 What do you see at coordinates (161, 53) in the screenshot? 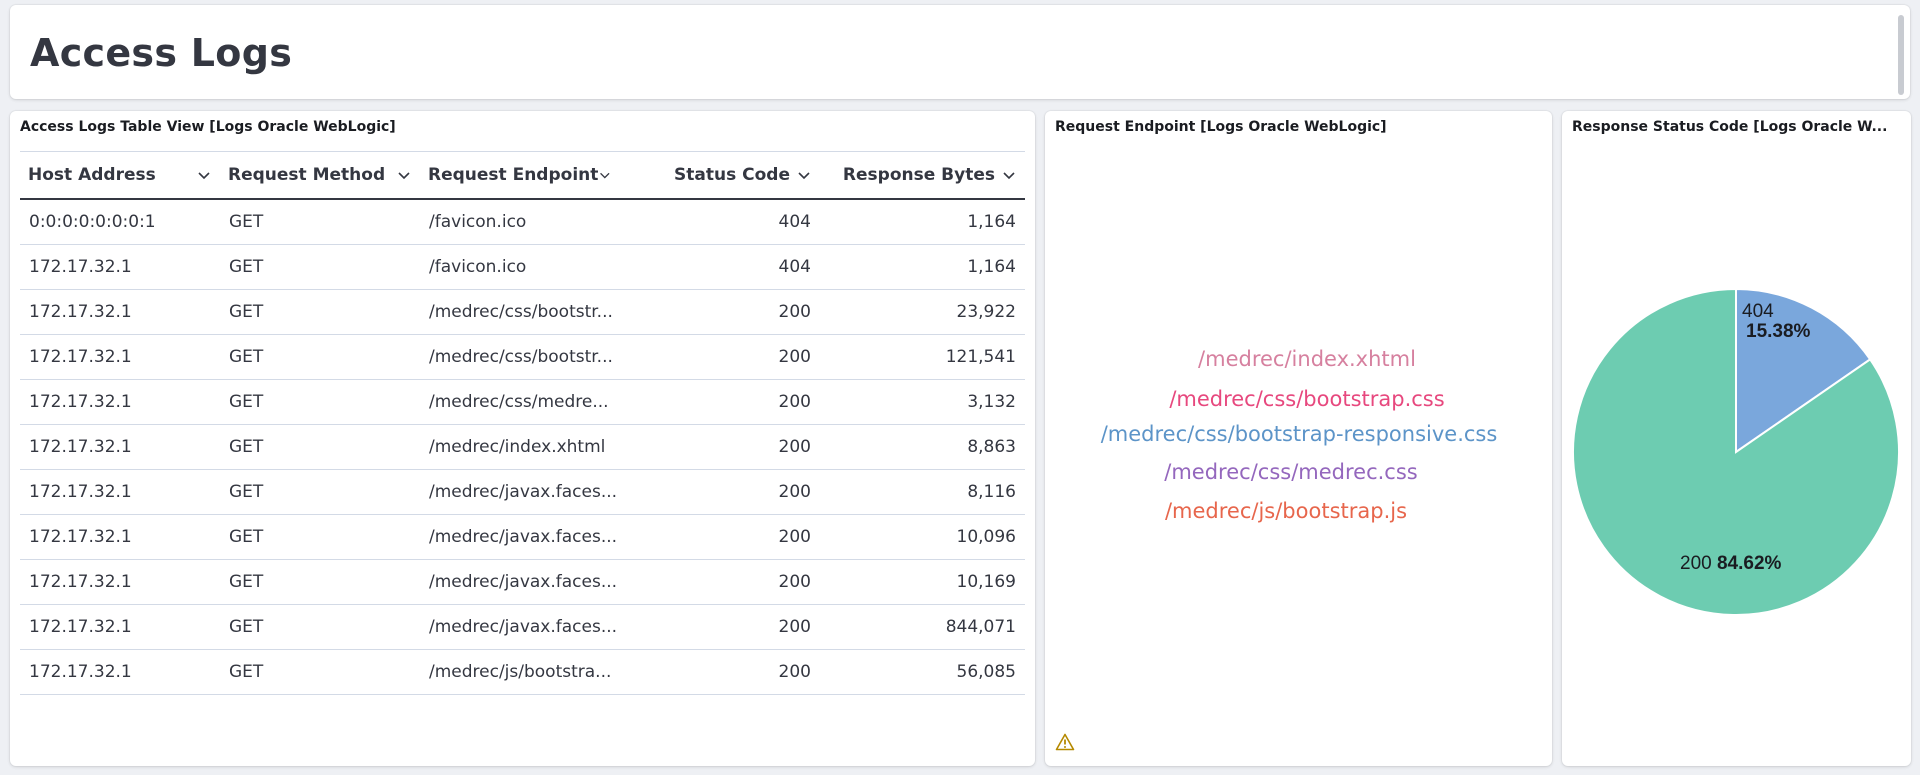
I see `page-title: Access Logs` at bounding box center [161, 53].